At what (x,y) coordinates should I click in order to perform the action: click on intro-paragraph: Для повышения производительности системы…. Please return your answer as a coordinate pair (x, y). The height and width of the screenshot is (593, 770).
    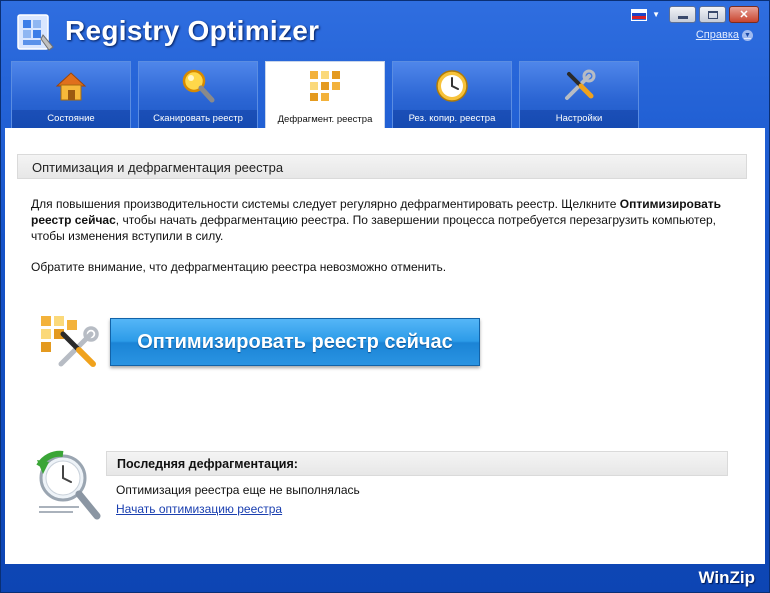
    Looking at the image, I should click on (391, 220).